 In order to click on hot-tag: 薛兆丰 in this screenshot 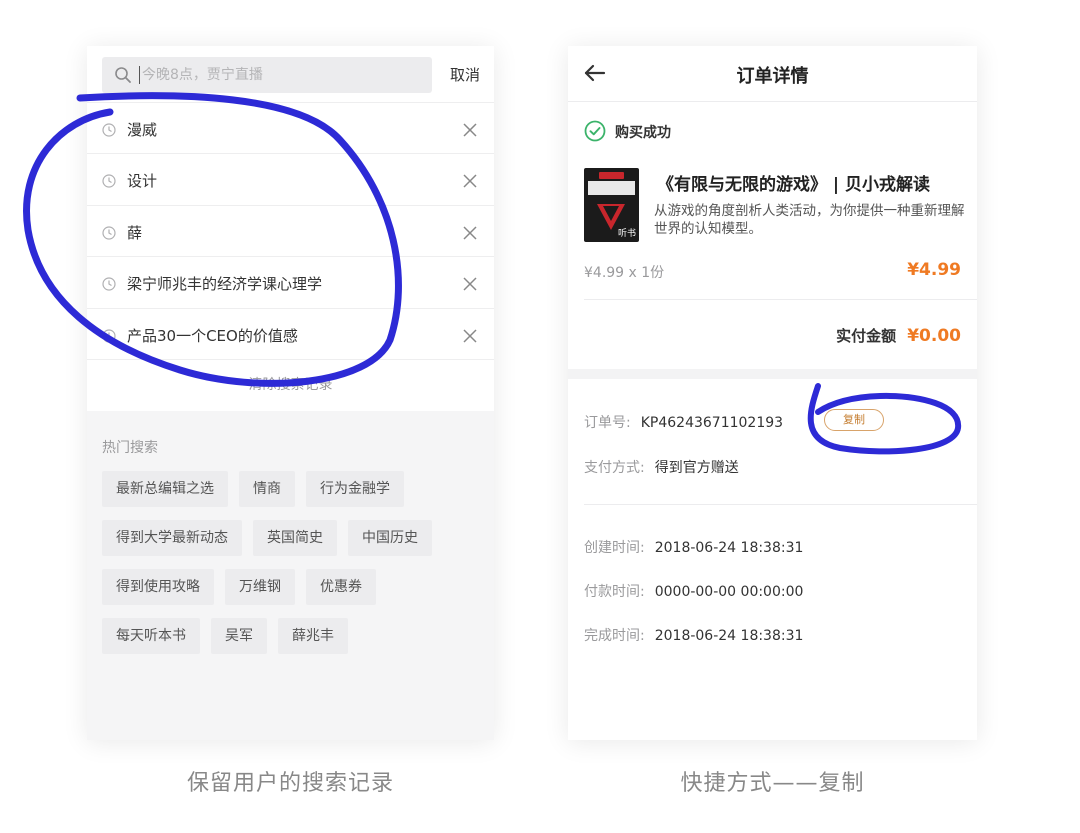, I will do `click(313, 635)`.